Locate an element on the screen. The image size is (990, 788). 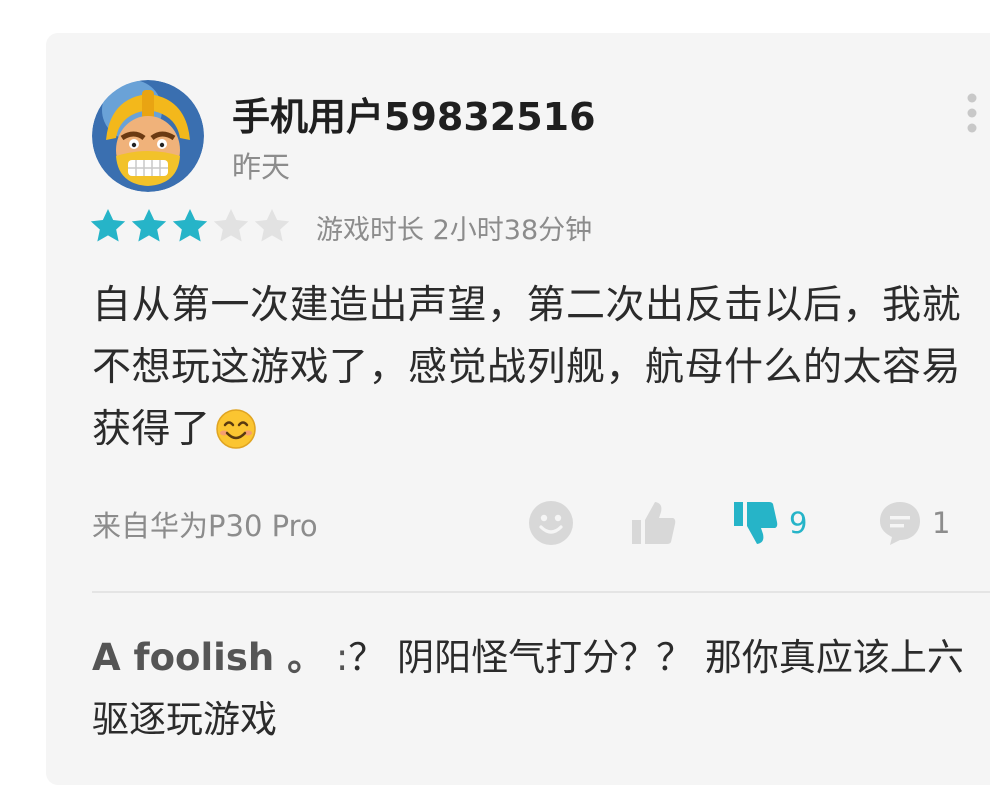
smiley-icon is located at coordinates (551, 523).